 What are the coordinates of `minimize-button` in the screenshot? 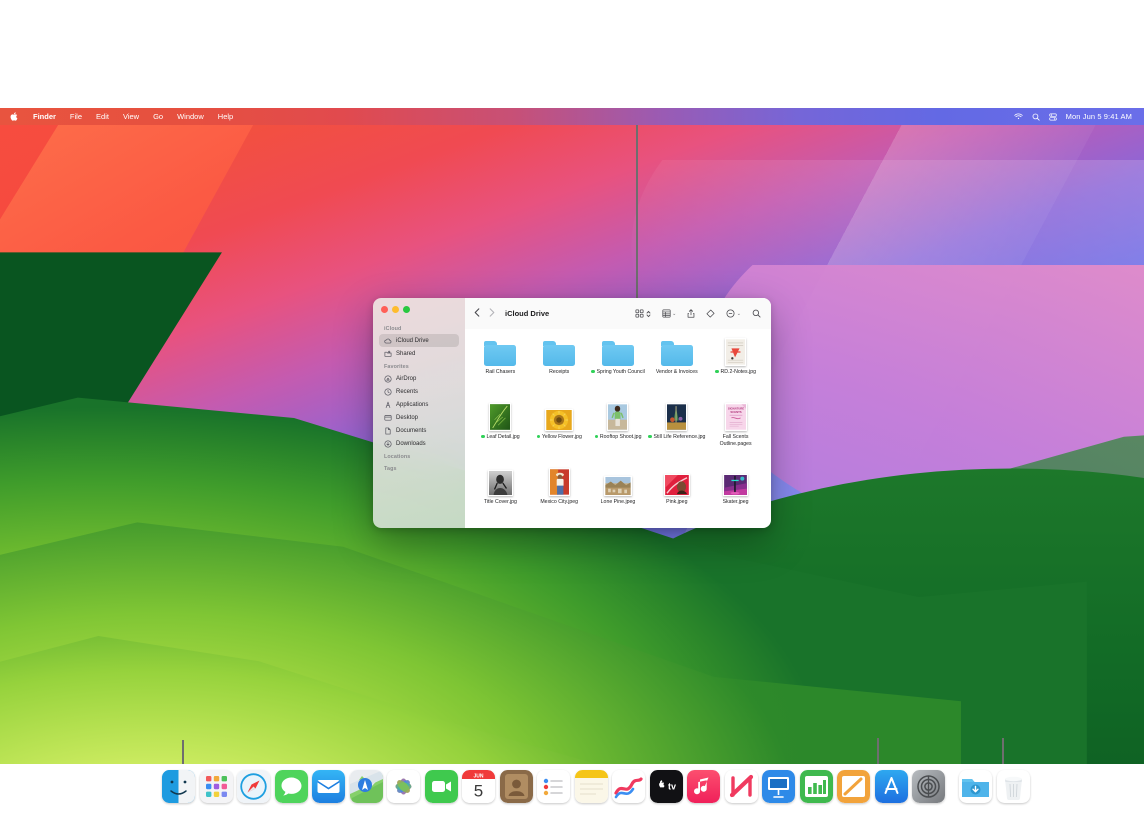 It's located at (395, 309).